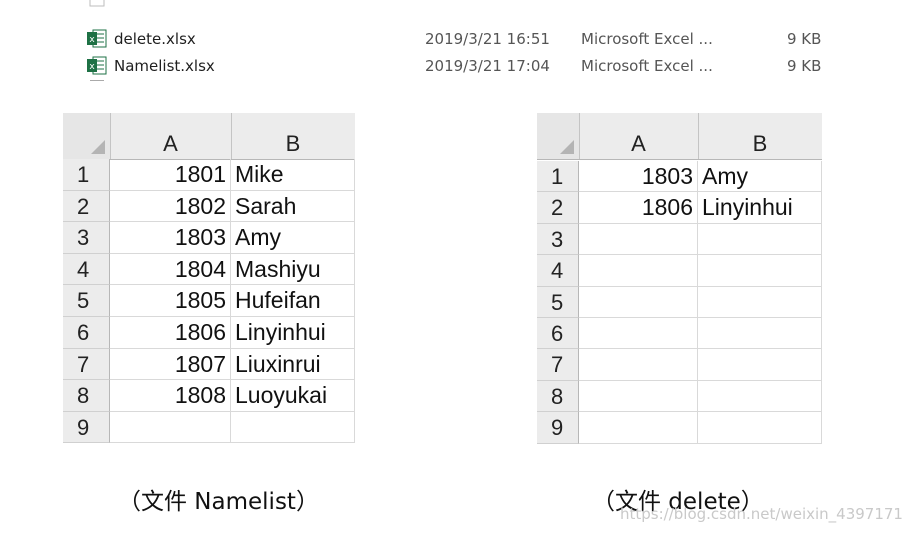 The image size is (904, 533). I want to click on caption-namelist: （文件 Namelist）, so click(218, 502).